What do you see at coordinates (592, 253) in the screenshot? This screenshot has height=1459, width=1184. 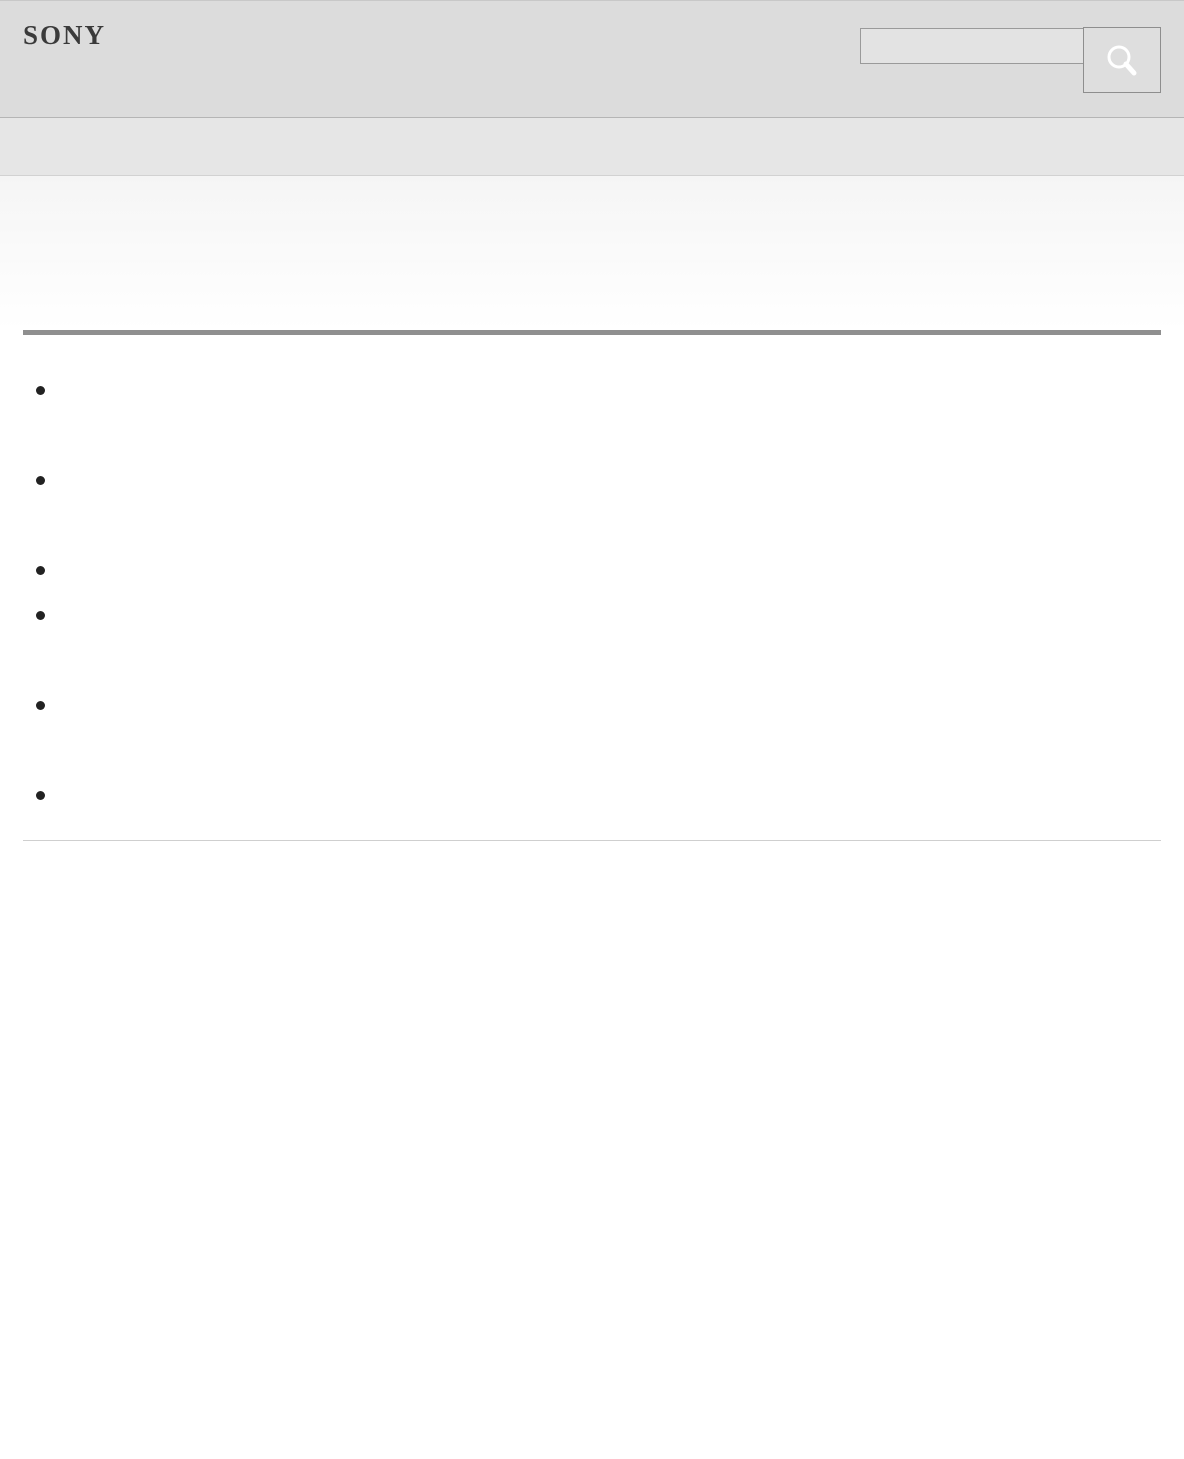 I see `page-title-area` at bounding box center [592, 253].